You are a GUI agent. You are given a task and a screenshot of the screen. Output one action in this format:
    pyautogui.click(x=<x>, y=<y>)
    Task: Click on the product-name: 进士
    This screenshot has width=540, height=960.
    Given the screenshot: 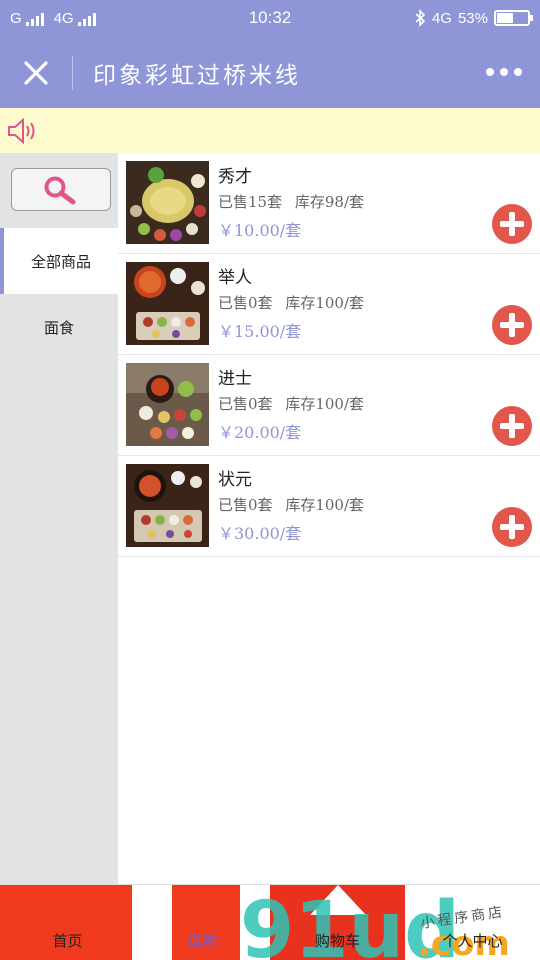 What is the action you would take?
    pyautogui.click(x=235, y=379)
    